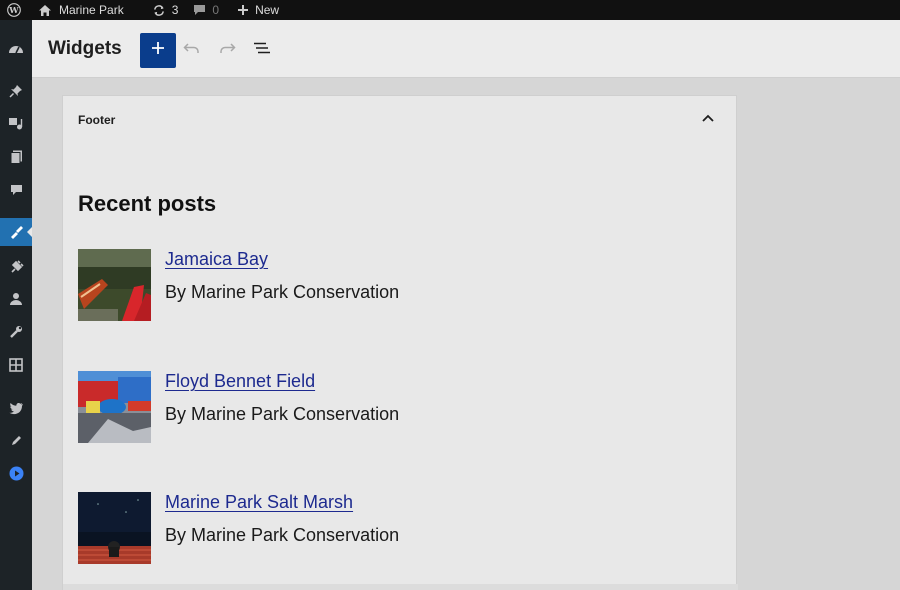  I want to click on appearance-icon, so click(16, 232).